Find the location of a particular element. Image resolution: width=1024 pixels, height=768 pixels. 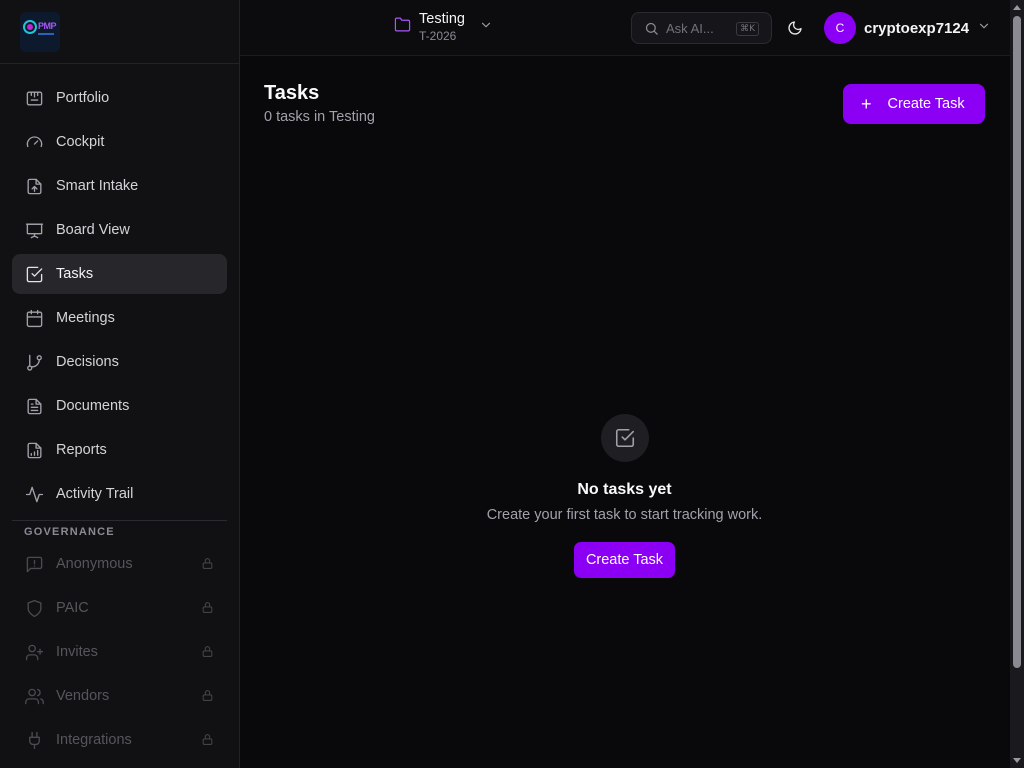

sidebar-item-label: Reports is located at coordinates (81, 450).